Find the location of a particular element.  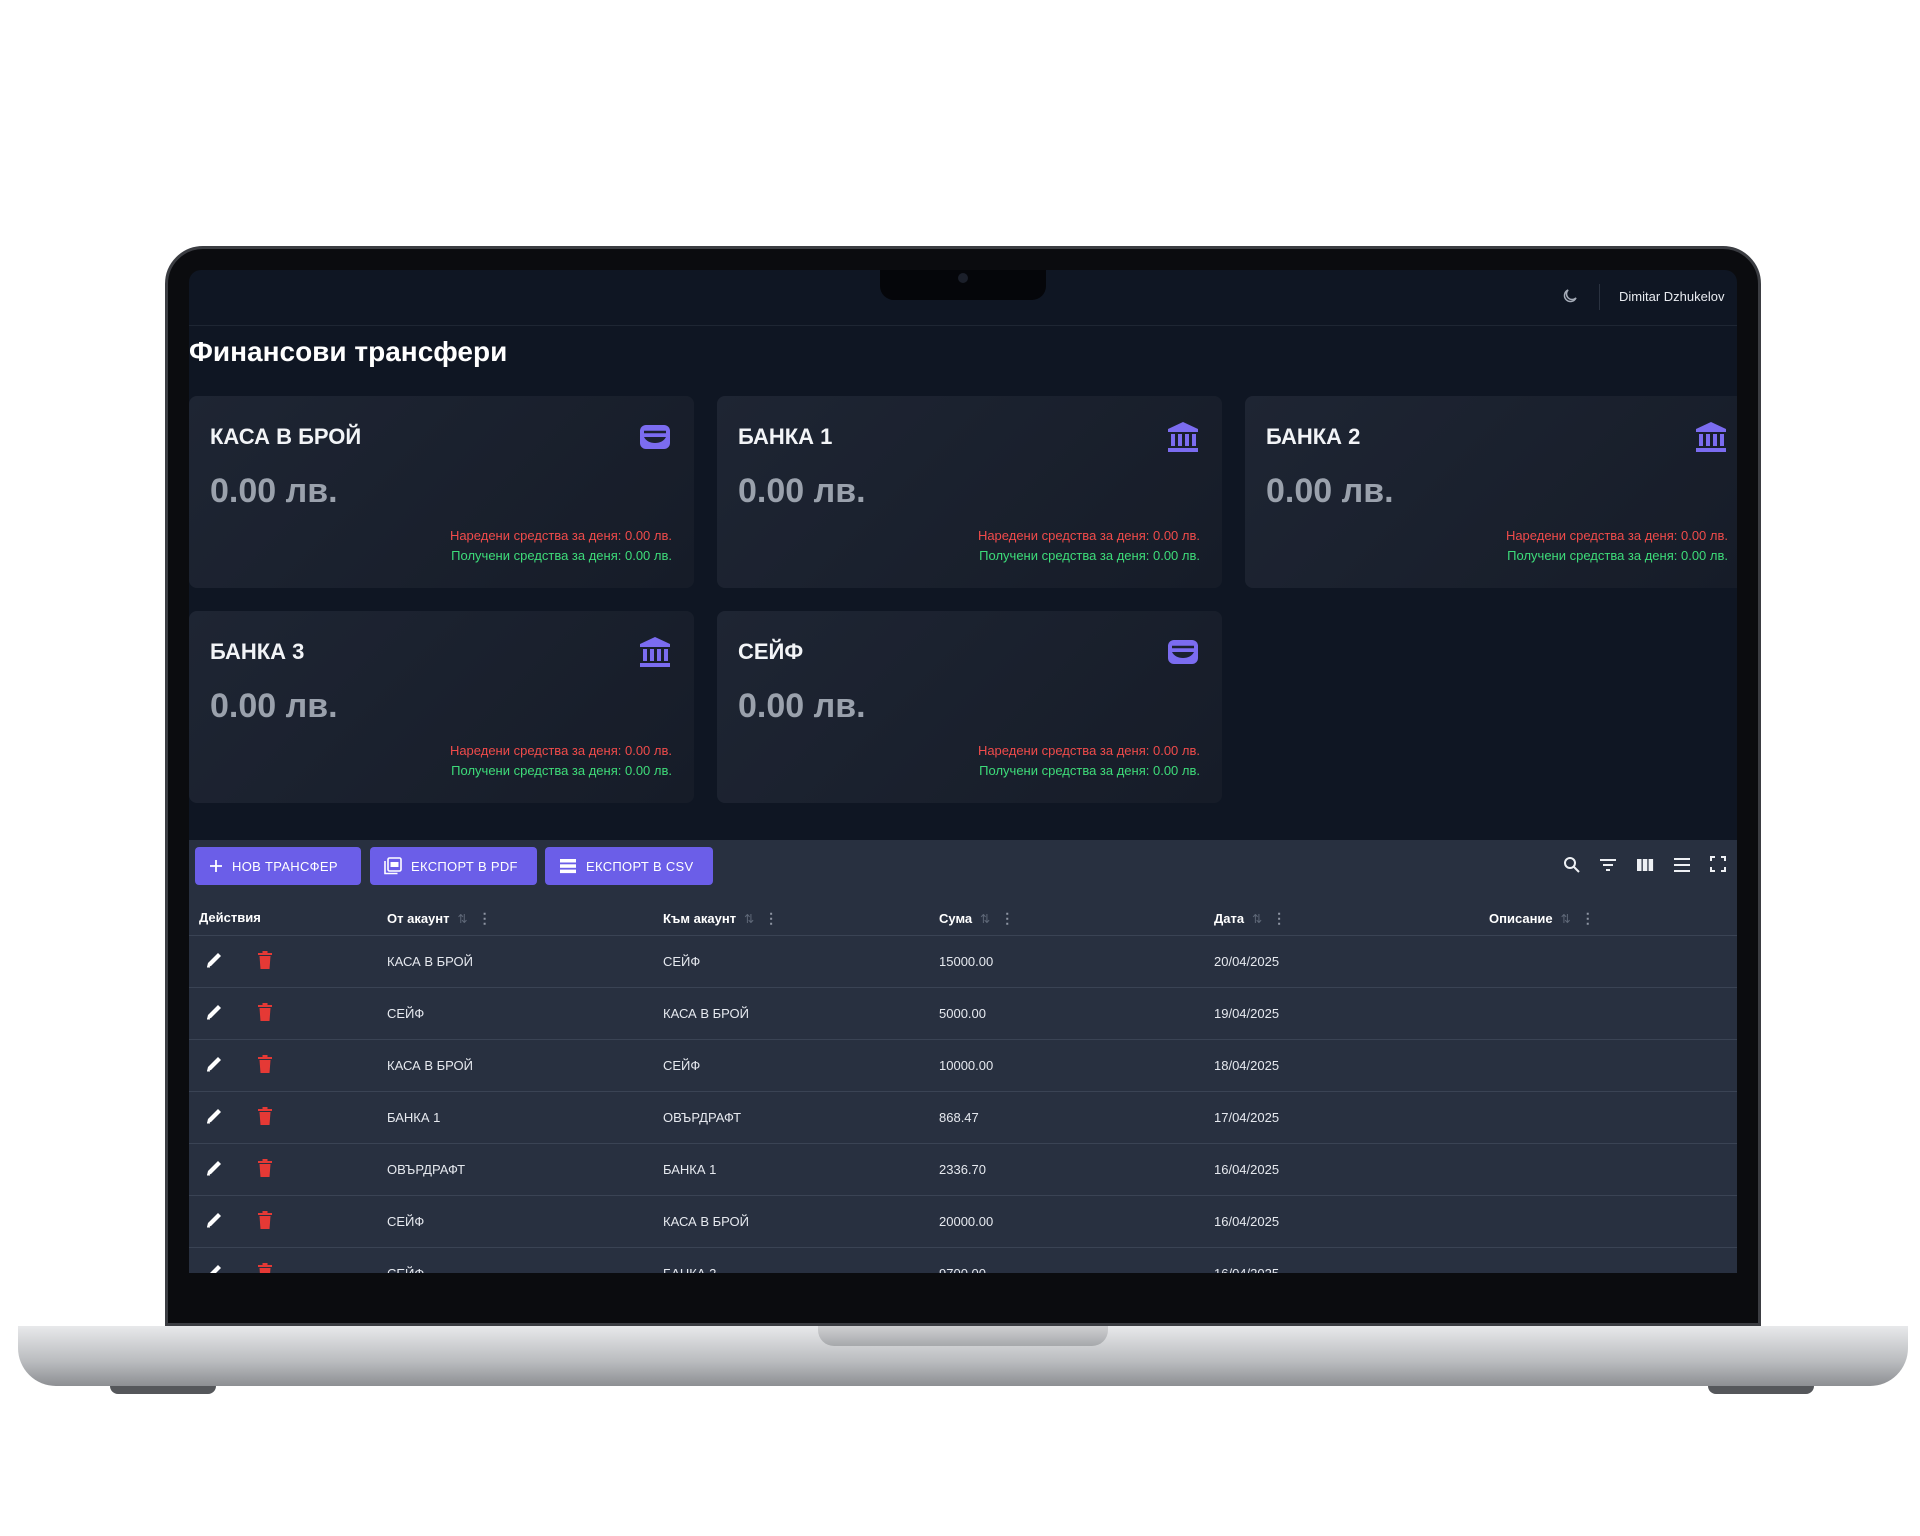

column-header-date: Дата ⇅ ⋮ is located at coordinates (1250, 918).